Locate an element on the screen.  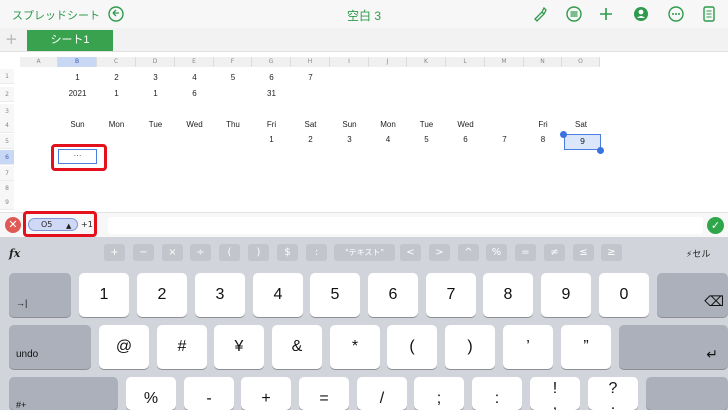
column-header: B is located at coordinates (77, 62).